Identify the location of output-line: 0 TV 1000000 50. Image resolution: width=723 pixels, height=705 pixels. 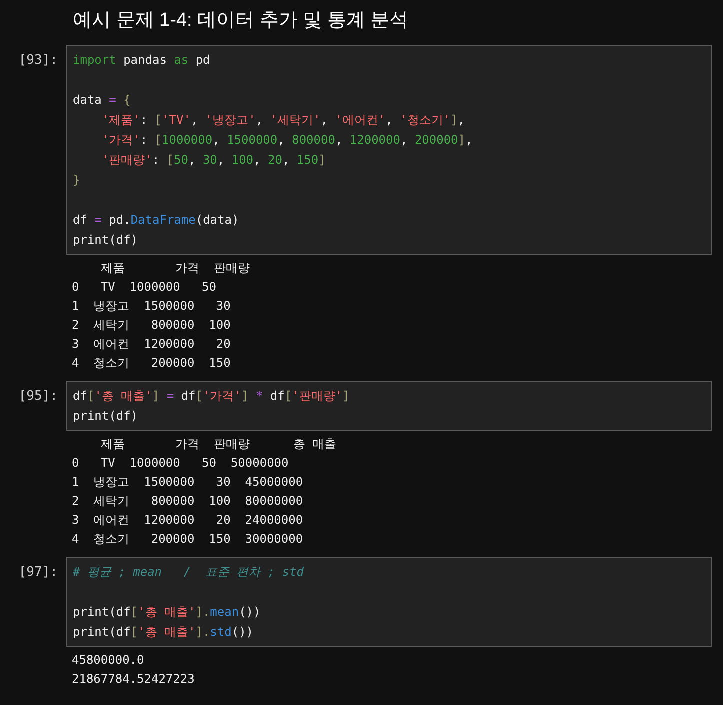
(144, 287).